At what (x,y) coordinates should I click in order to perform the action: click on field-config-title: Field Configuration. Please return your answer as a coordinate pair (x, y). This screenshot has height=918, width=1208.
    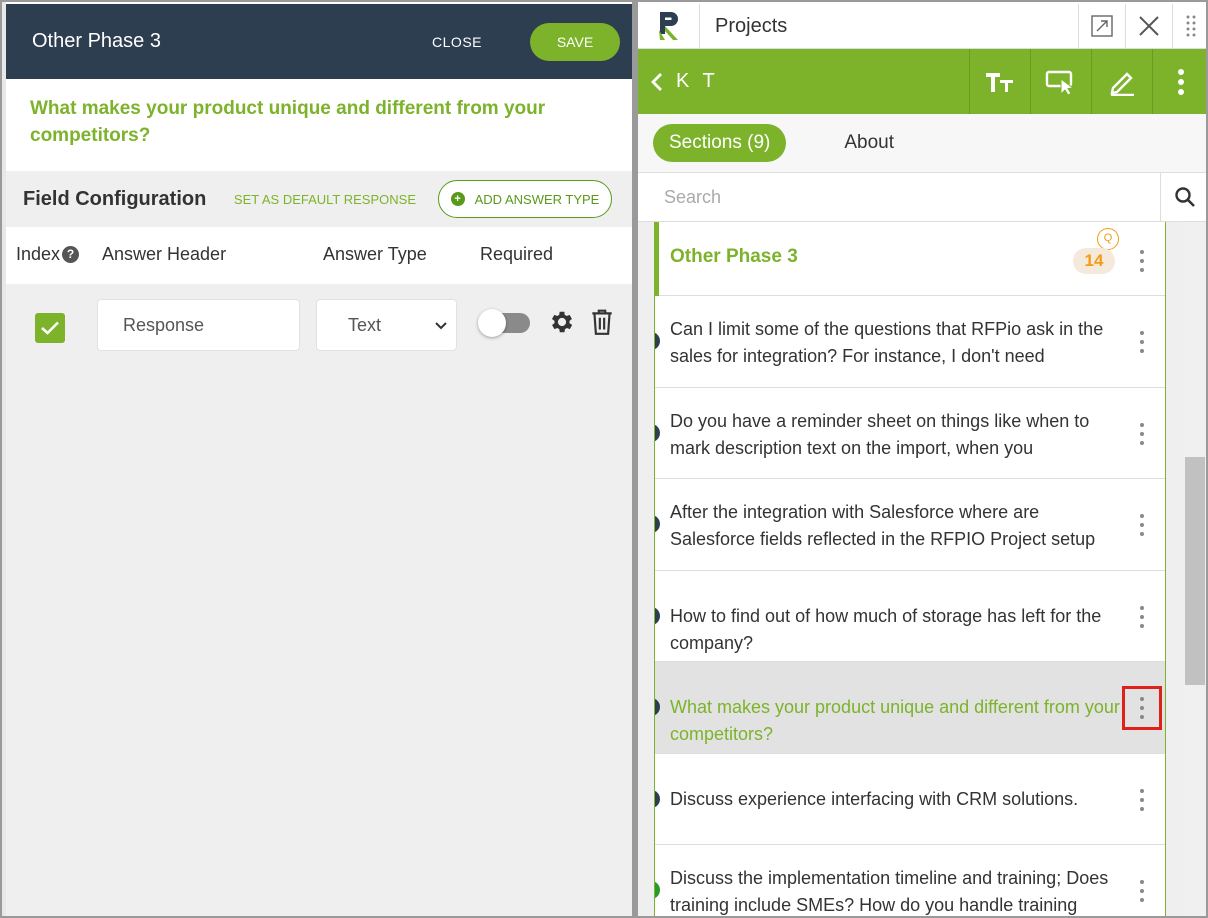
    Looking at the image, I should click on (115, 198).